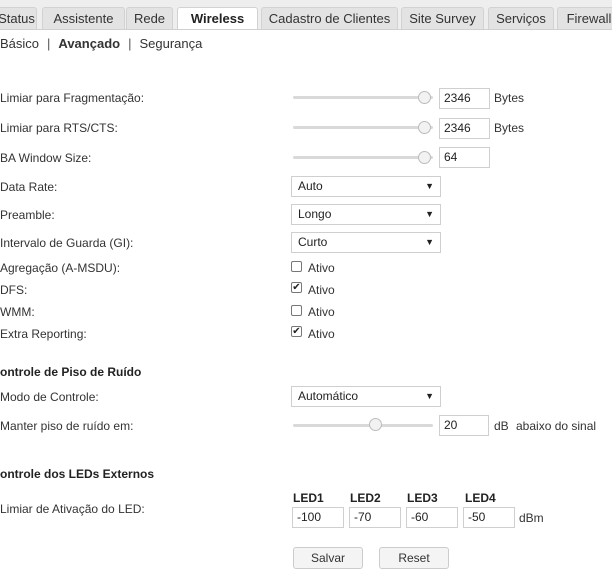 The height and width of the screenshot is (578, 612). Describe the element at coordinates (49, 397) in the screenshot. I see `control-mode-label: Modo de Controle:` at that location.